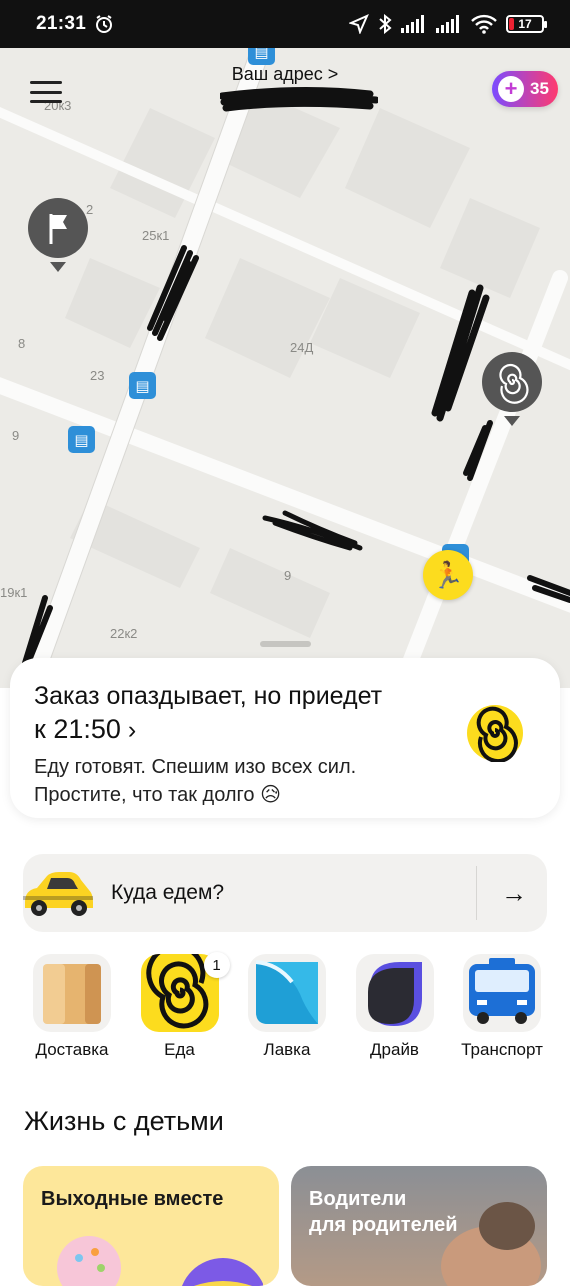 This screenshot has height=1286, width=570. What do you see at coordinates (72, 994) in the screenshot?
I see `box-icon` at bounding box center [72, 994].